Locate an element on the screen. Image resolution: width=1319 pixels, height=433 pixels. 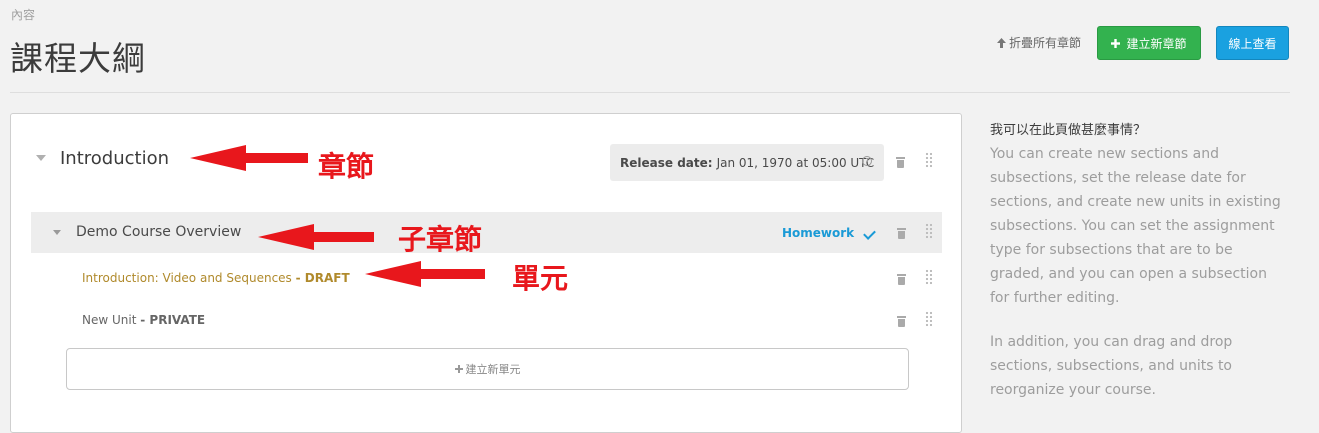
section-annotation-label: 章節 is located at coordinates (346, 166).